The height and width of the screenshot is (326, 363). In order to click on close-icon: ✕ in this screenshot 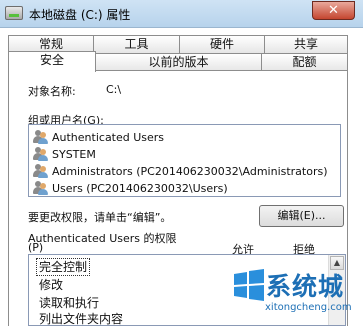, I will do `click(333, 10)`.